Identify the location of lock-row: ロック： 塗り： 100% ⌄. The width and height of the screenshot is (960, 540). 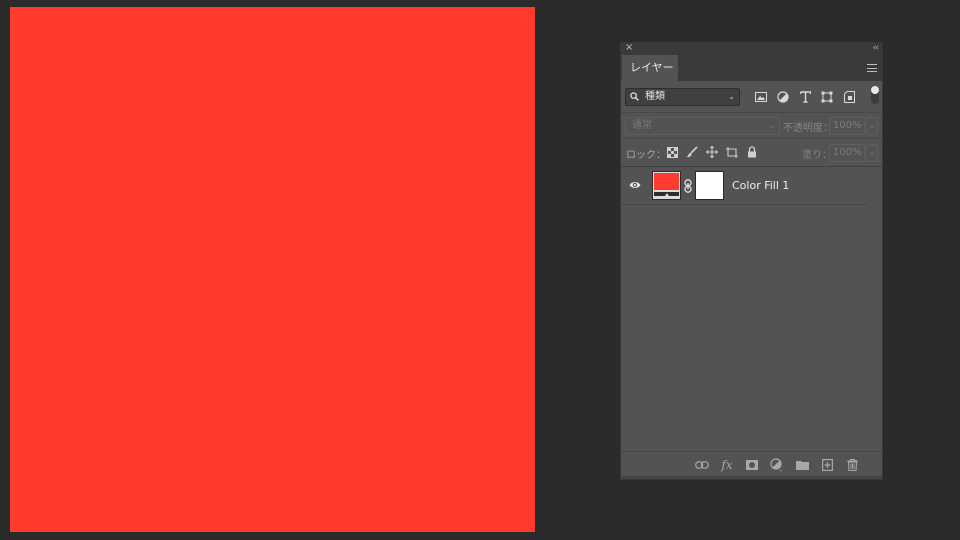
(751, 153).